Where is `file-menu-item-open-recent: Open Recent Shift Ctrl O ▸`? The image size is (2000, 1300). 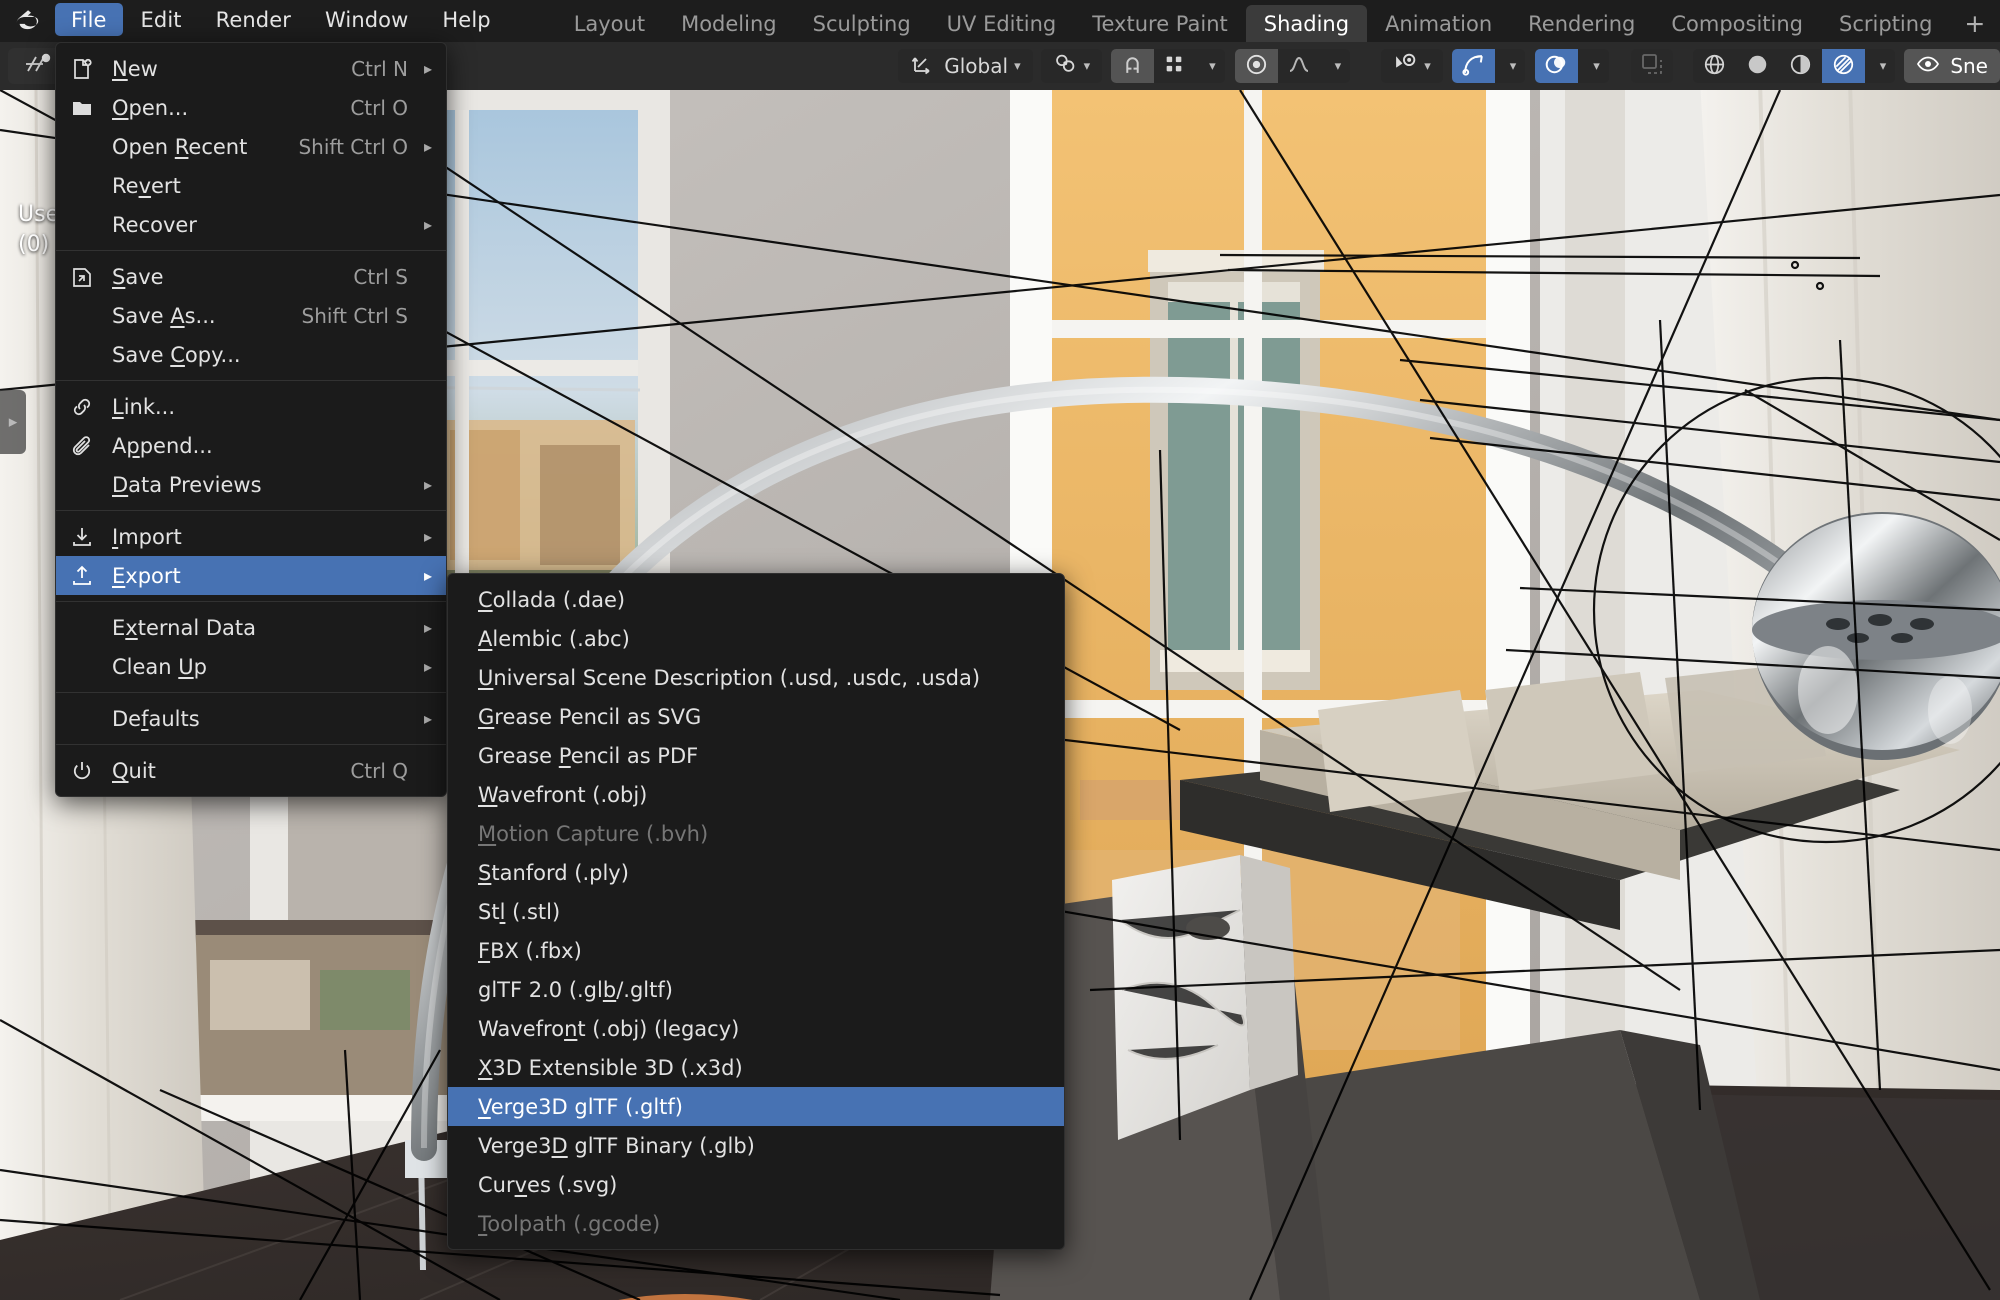
file-menu-item-open-recent: Open Recent Shift Ctrl O ▸ is located at coordinates (251, 146).